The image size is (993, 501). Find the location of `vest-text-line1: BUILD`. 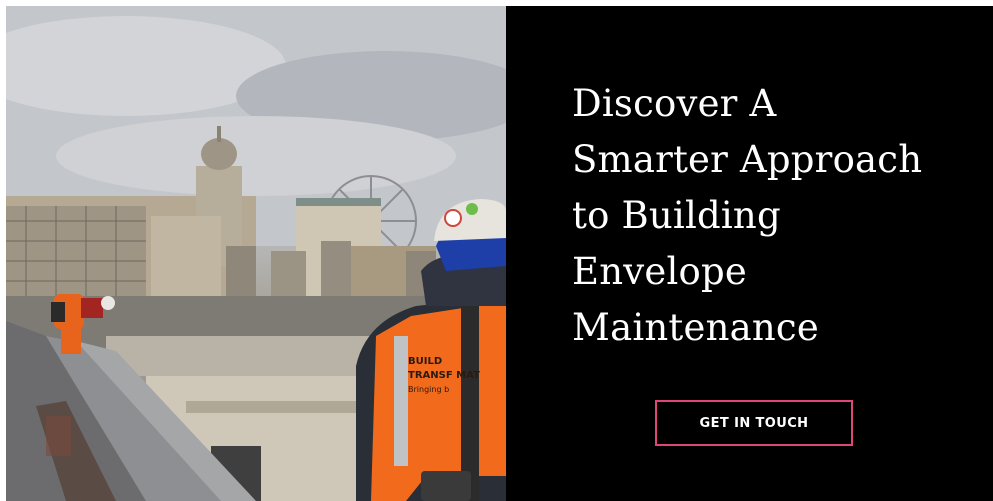

vest-text-line1: BUILD is located at coordinates (425, 361).